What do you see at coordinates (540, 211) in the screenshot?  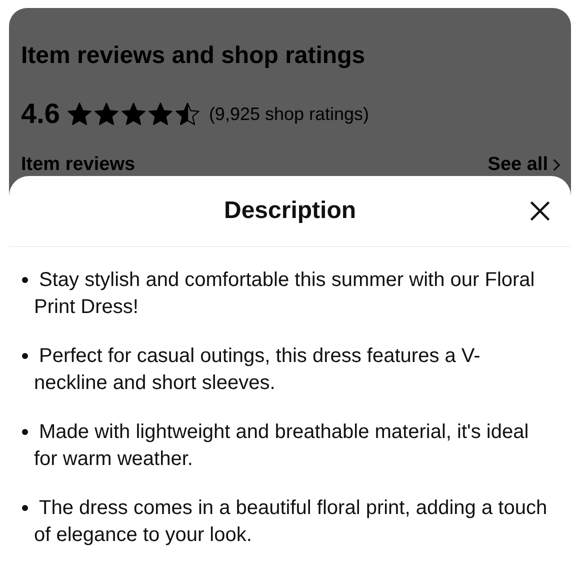 I see `close-icon` at bounding box center [540, 211].